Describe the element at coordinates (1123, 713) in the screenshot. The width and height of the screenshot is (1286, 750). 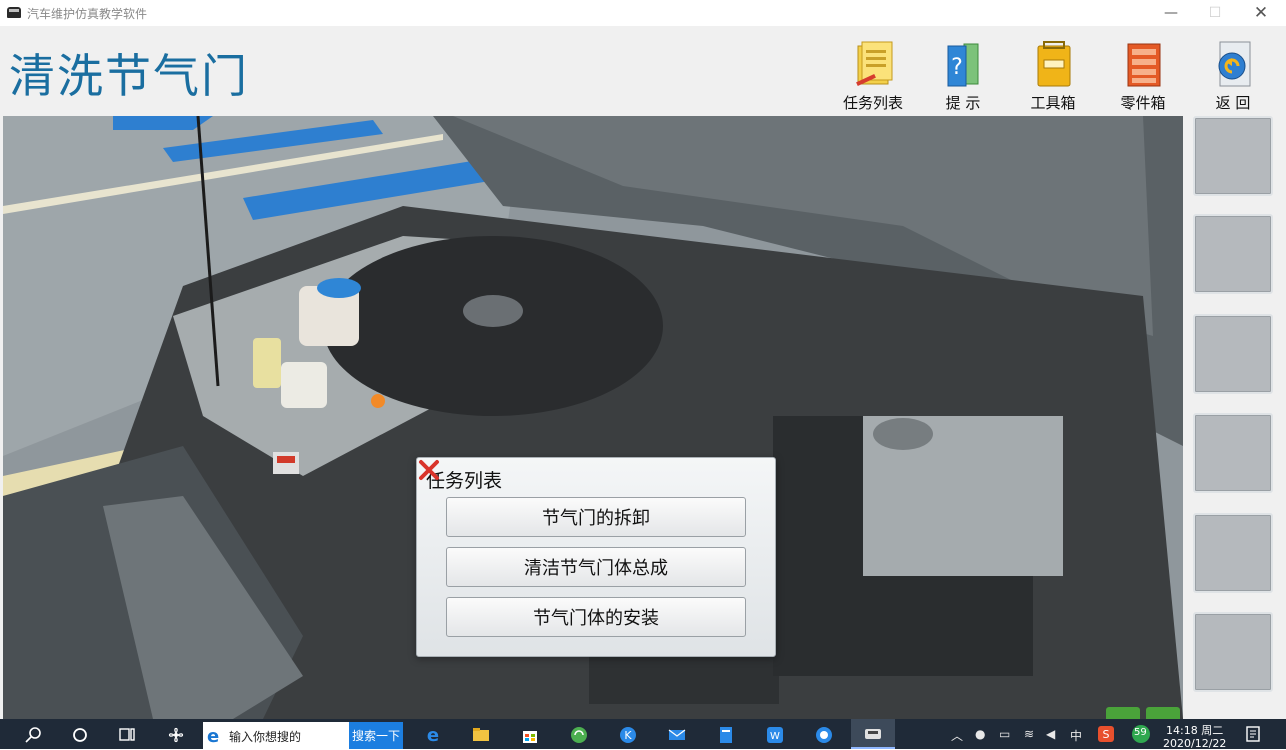
I see `scene-prev-button` at that location.